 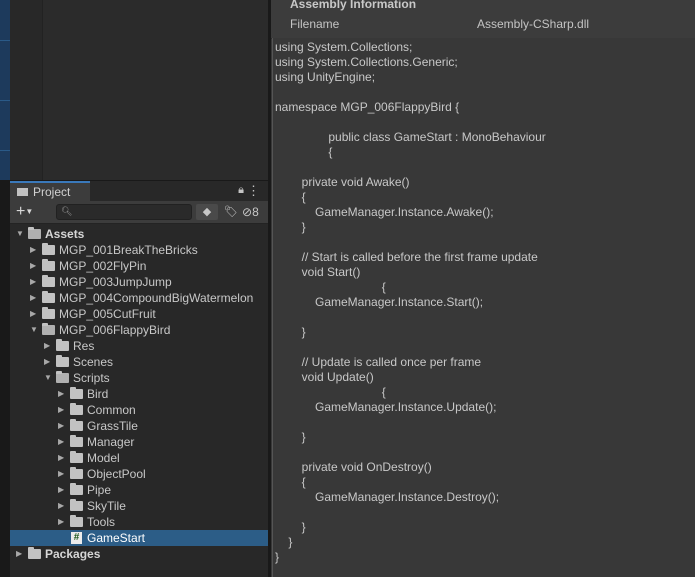 What do you see at coordinates (139, 426) in the screenshot?
I see `tree-item-folder: ▶ GrassTile` at bounding box center [139, 426].